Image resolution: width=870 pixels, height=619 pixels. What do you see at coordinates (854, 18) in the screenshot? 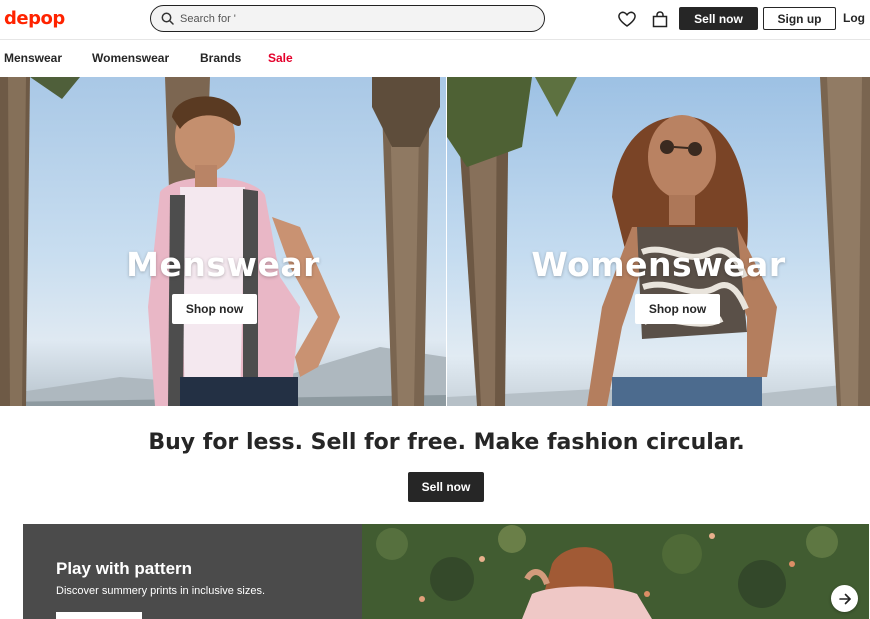
I see `log-in-link: Log` at bounding box center [854, 18].